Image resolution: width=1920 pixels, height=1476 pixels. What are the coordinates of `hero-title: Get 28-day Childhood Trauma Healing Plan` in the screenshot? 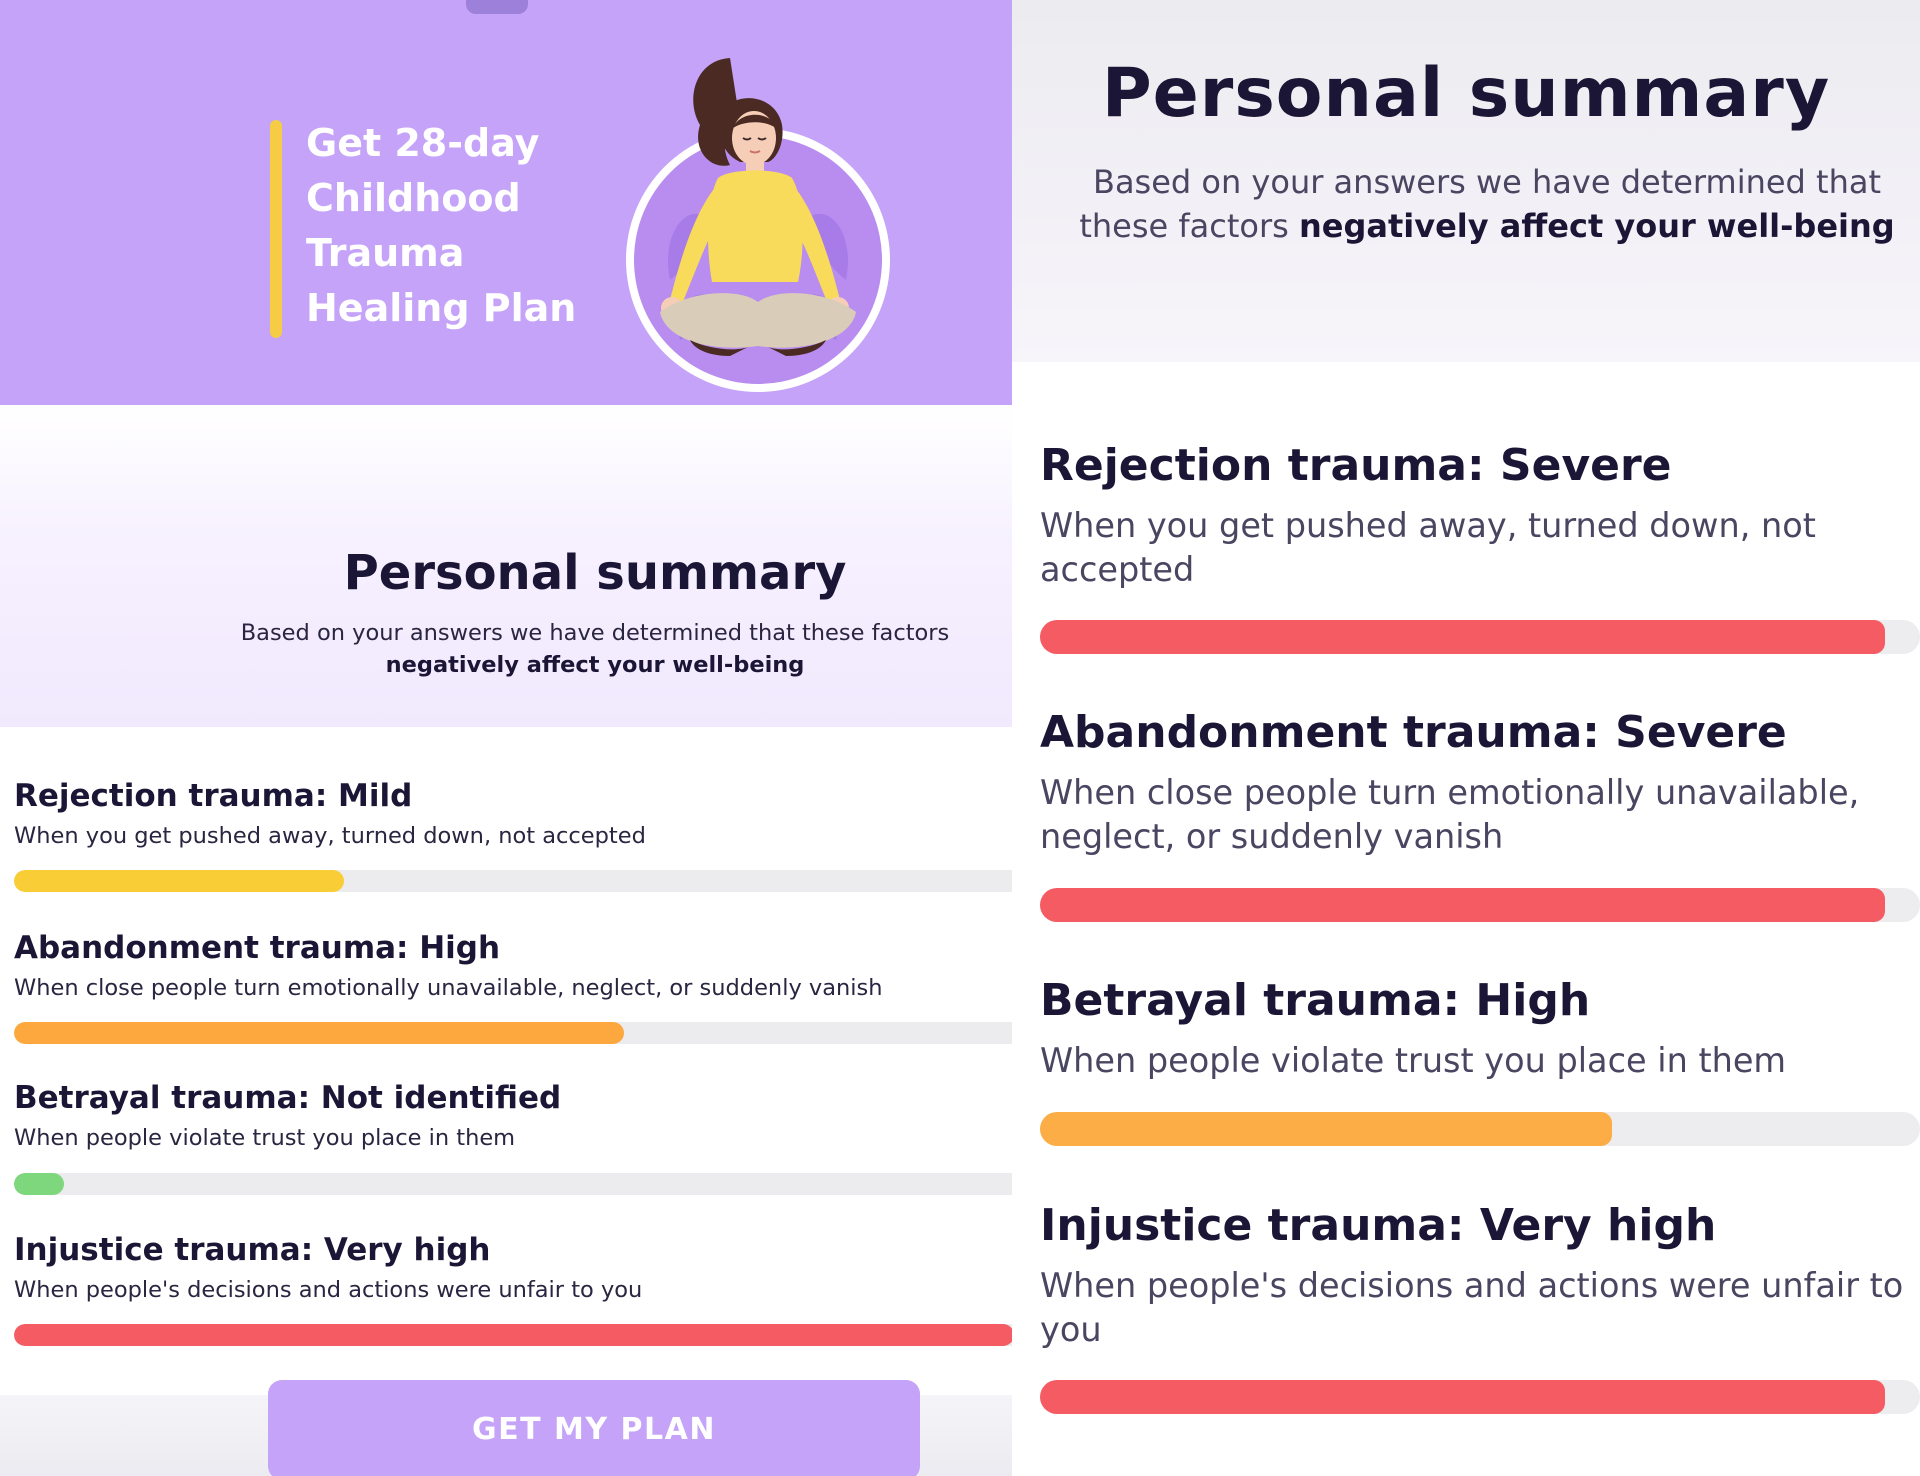 It's located at (456, 226).